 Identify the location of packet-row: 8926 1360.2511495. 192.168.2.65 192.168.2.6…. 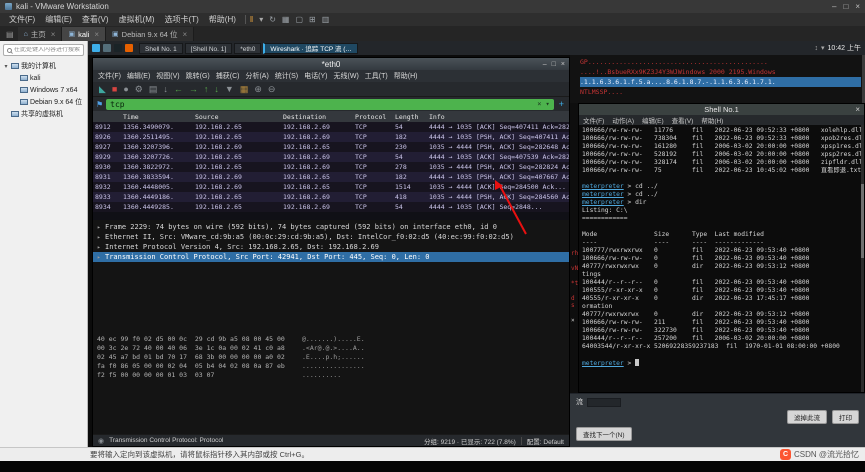
(331, 137).